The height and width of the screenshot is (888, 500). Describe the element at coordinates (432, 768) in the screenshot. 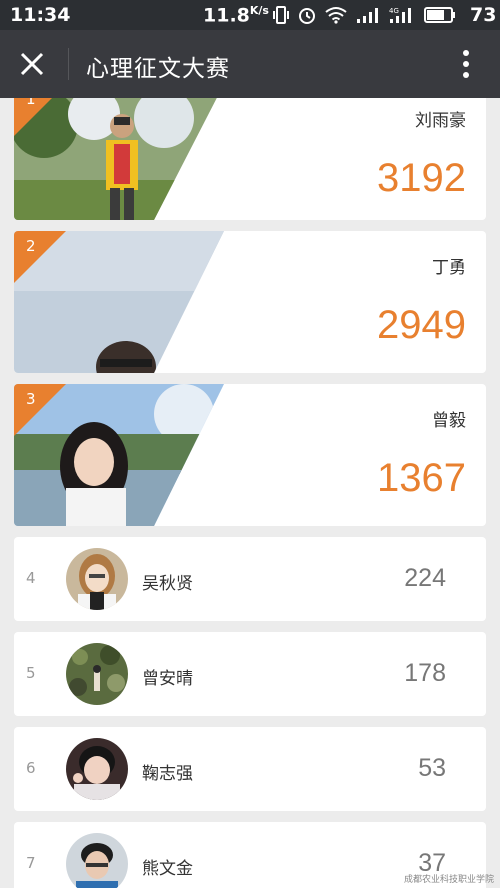

I see `vote-count: 53` at that location.